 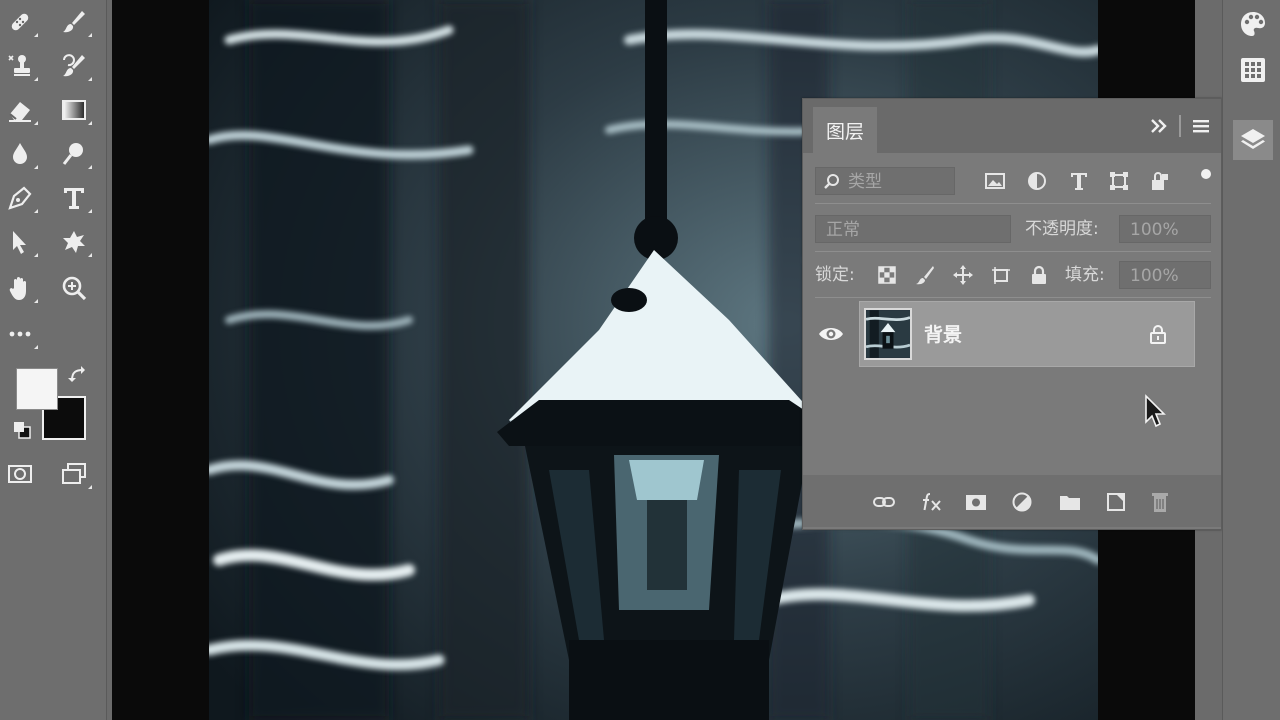 I want to click on link-layers-button, so click(x=884, y=502).